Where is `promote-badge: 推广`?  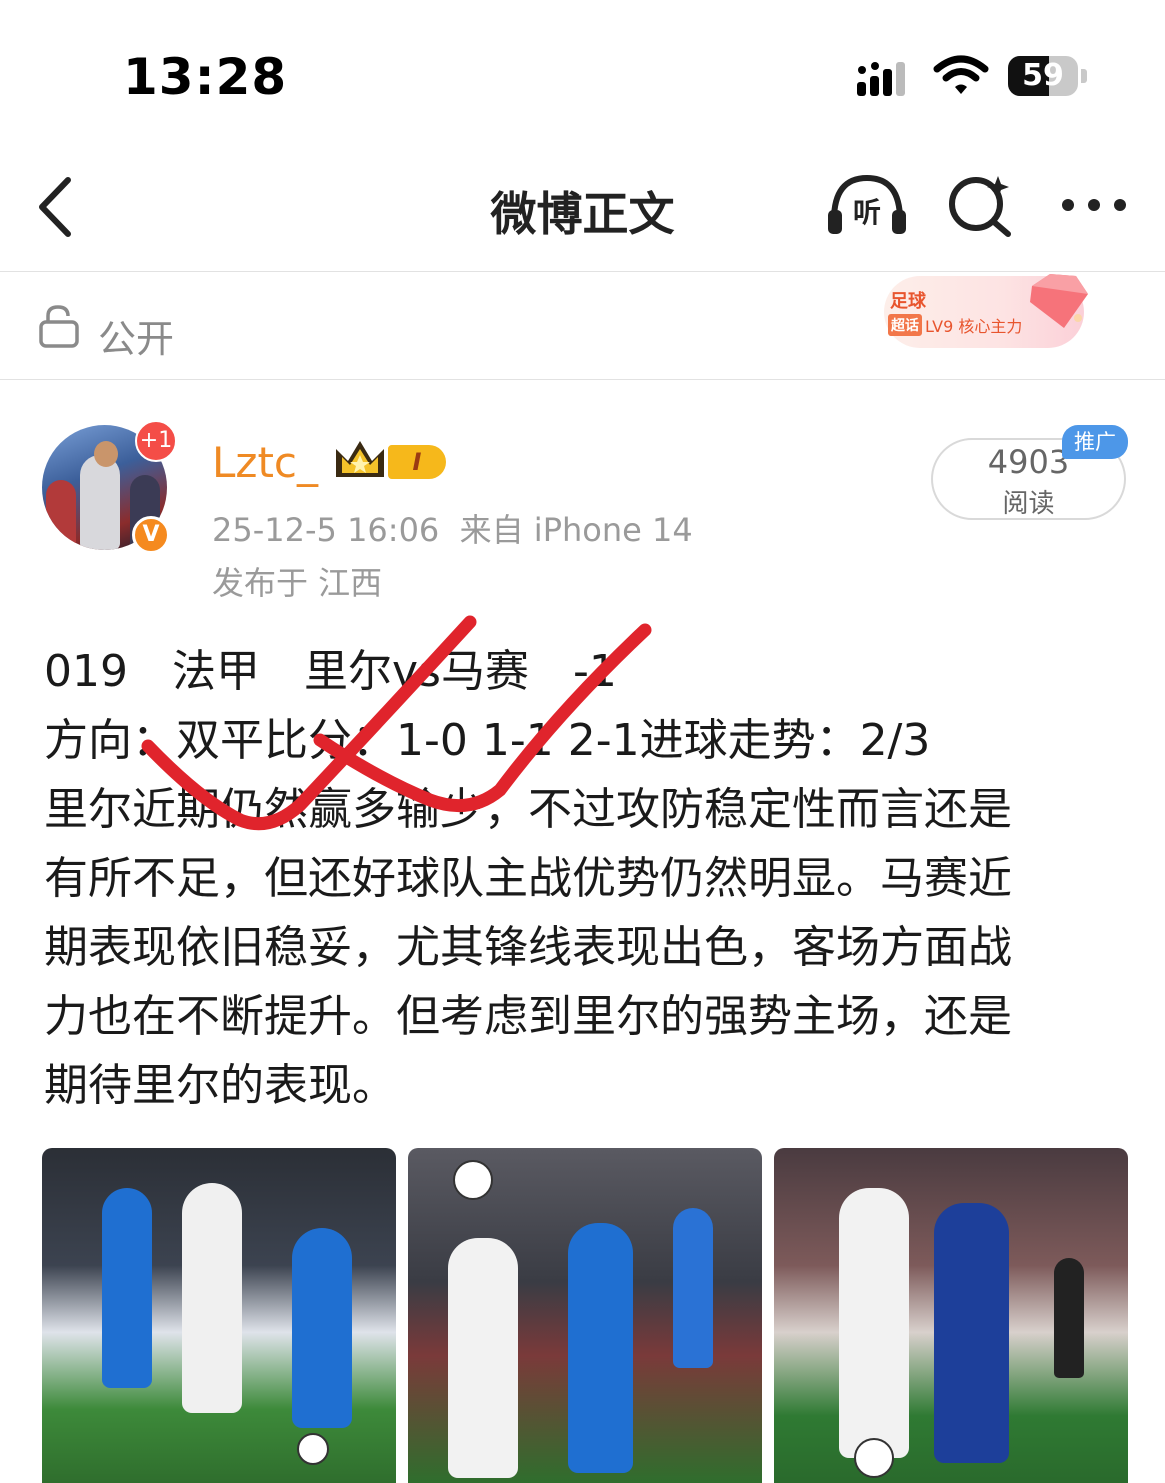 promote-badge: 推广 is located at coordinates (1095, 442).